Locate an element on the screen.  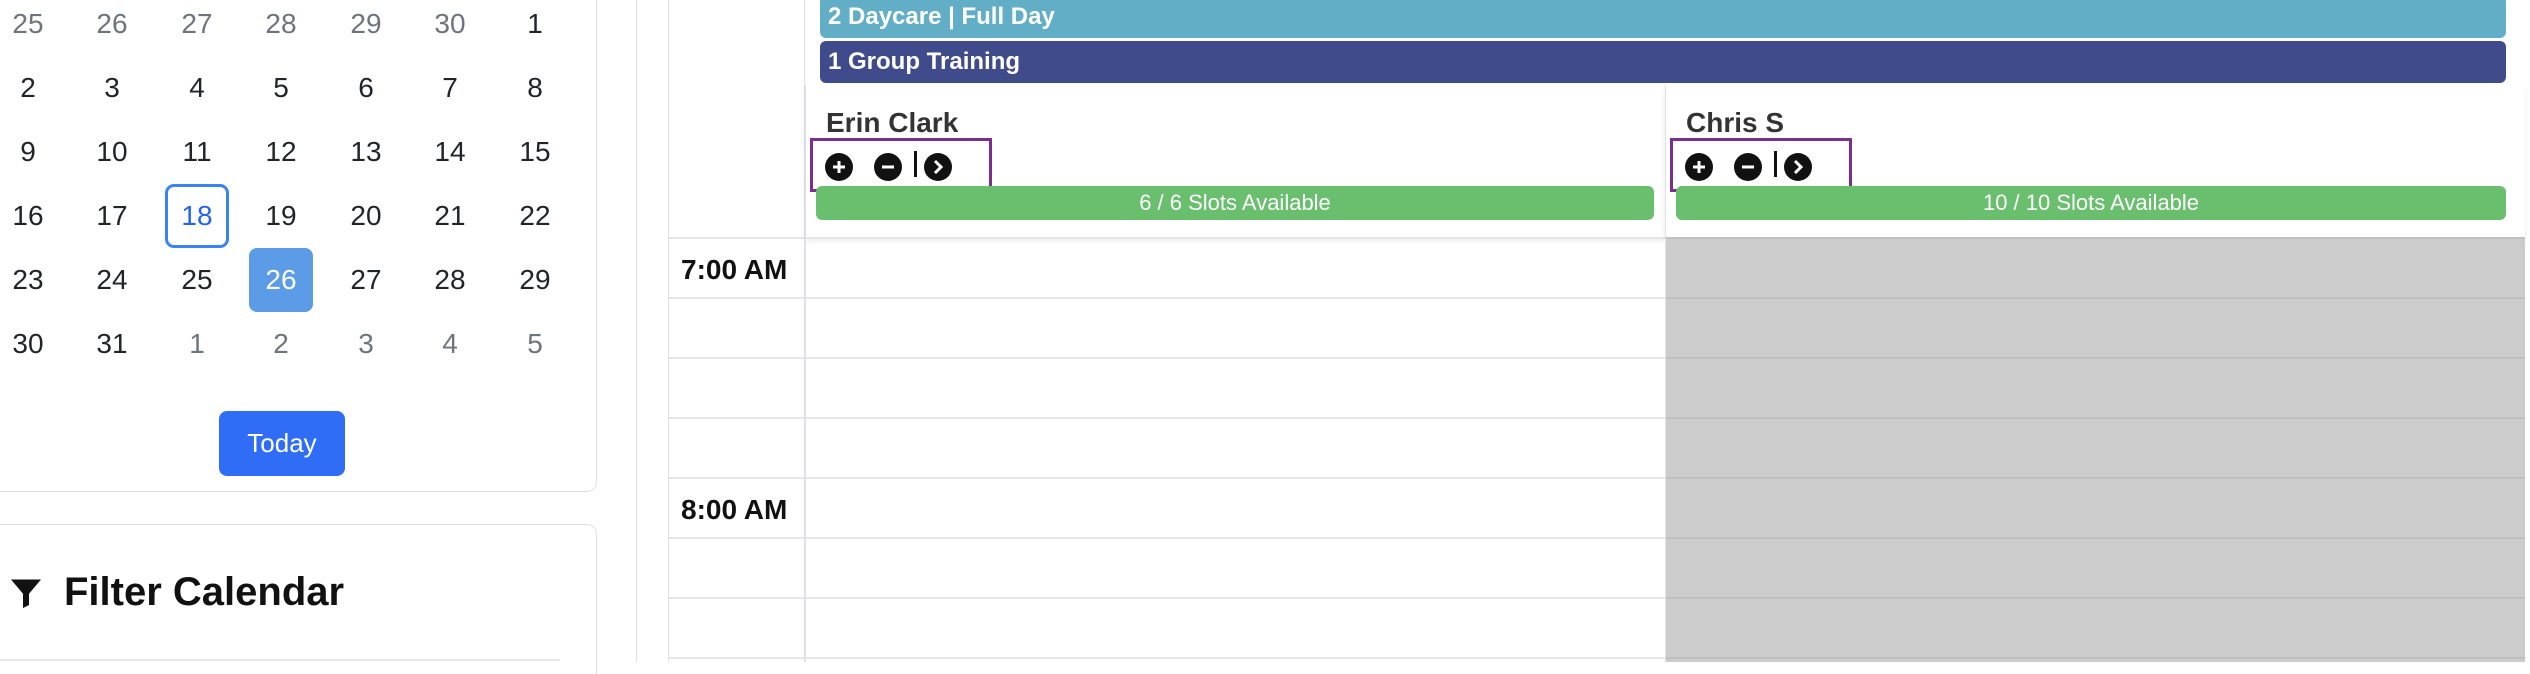
calendar-day: 24 is located at coordinates (112, 280).